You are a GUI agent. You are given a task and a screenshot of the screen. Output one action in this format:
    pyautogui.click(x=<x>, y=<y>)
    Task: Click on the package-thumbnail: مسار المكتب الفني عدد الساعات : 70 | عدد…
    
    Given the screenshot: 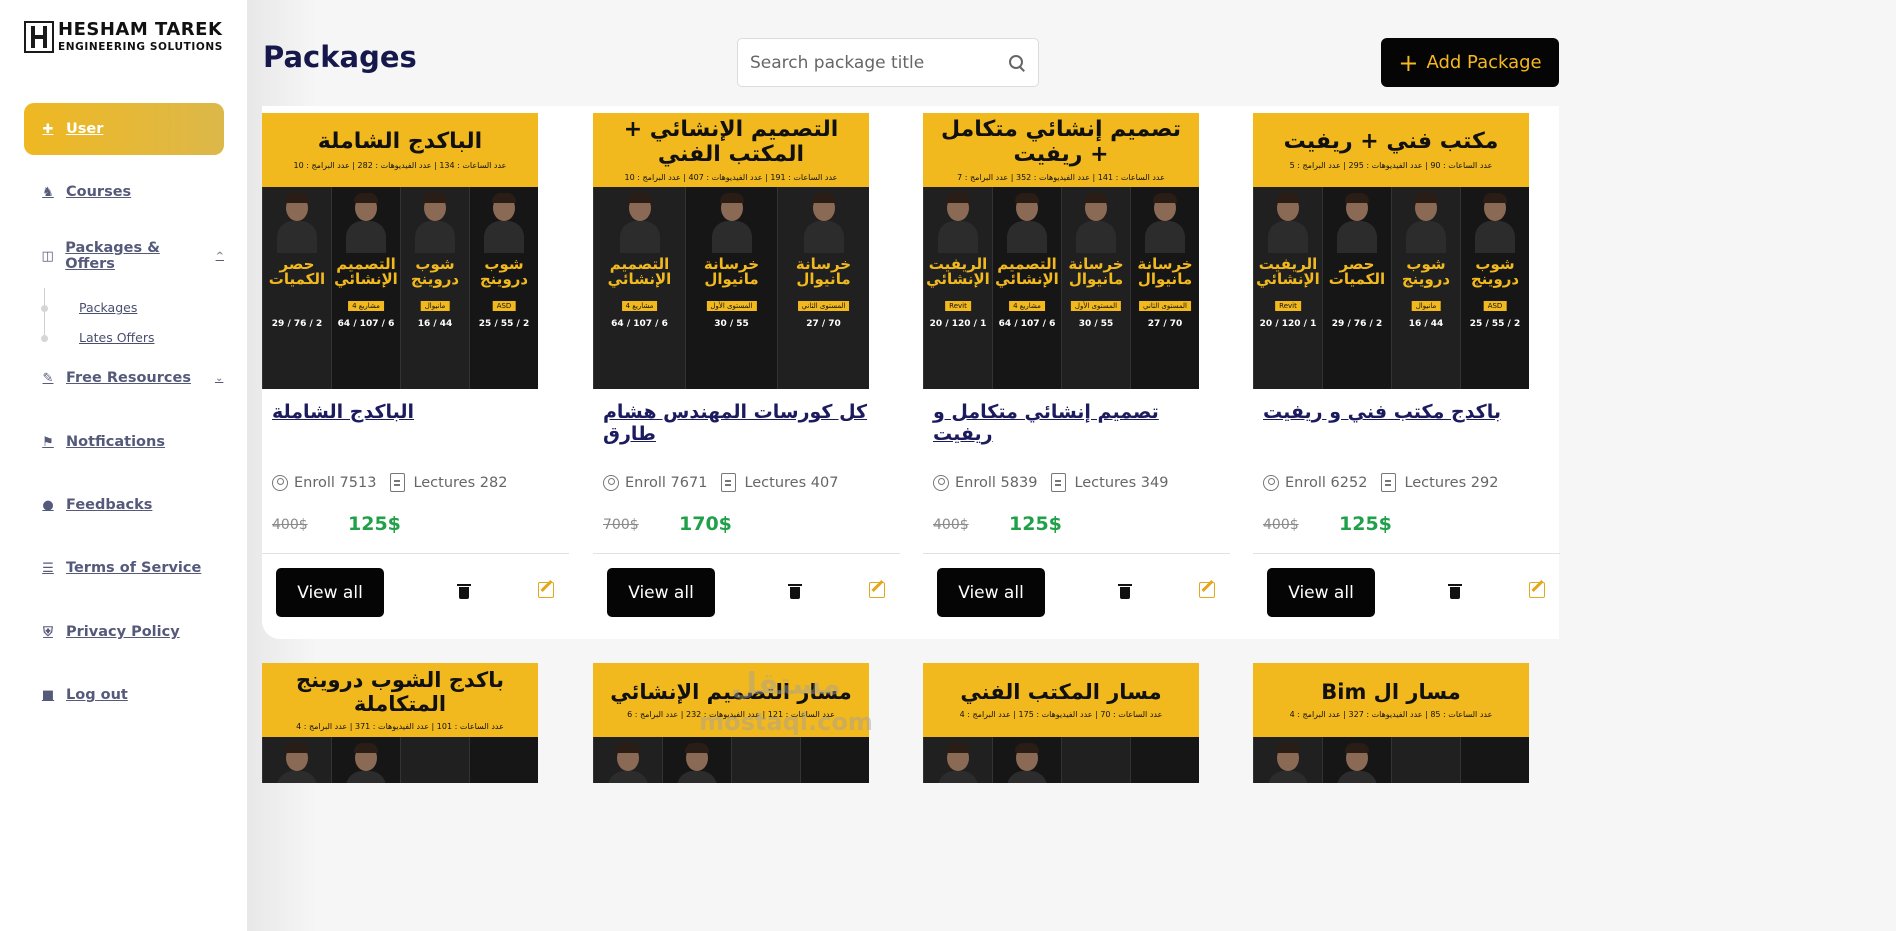 What is the action you would take?
    pyautogui.click(x=1061, y=723)
    